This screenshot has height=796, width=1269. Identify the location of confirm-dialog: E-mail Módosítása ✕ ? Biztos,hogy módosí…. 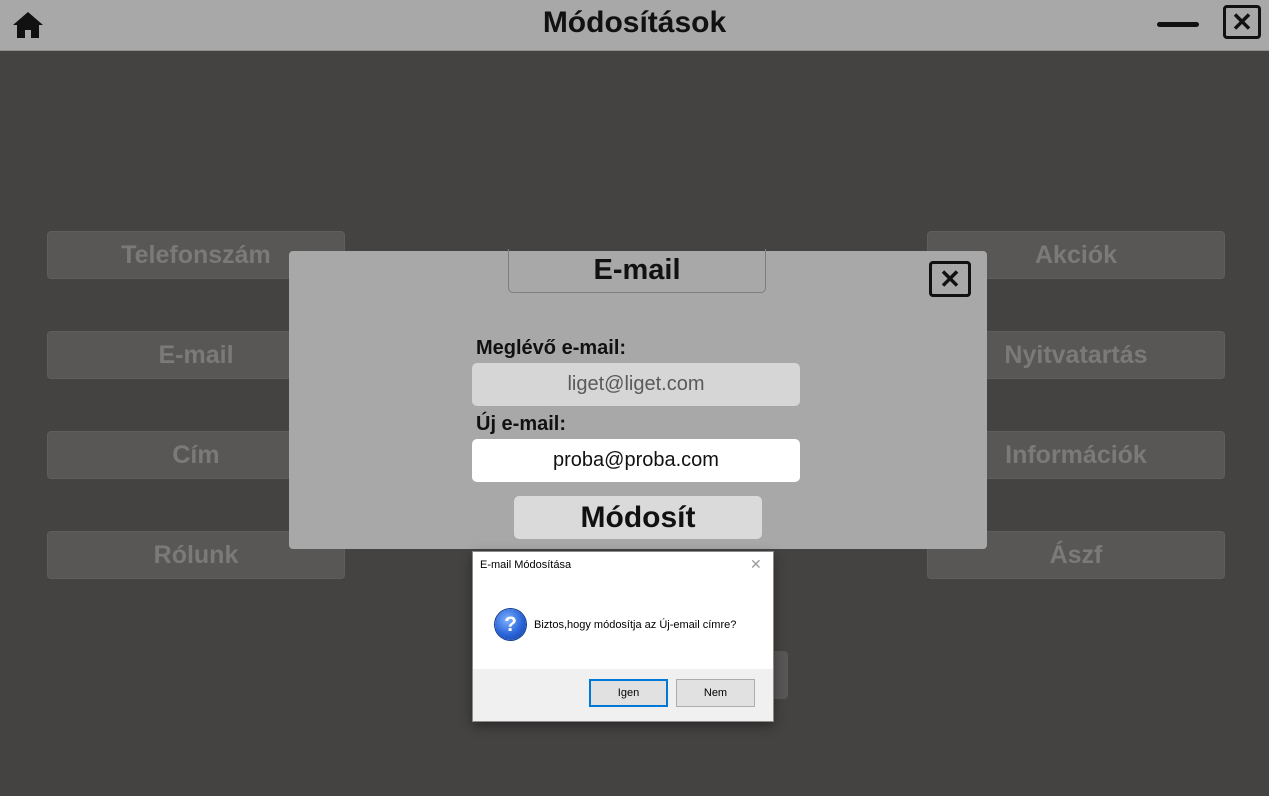
(623, 636).